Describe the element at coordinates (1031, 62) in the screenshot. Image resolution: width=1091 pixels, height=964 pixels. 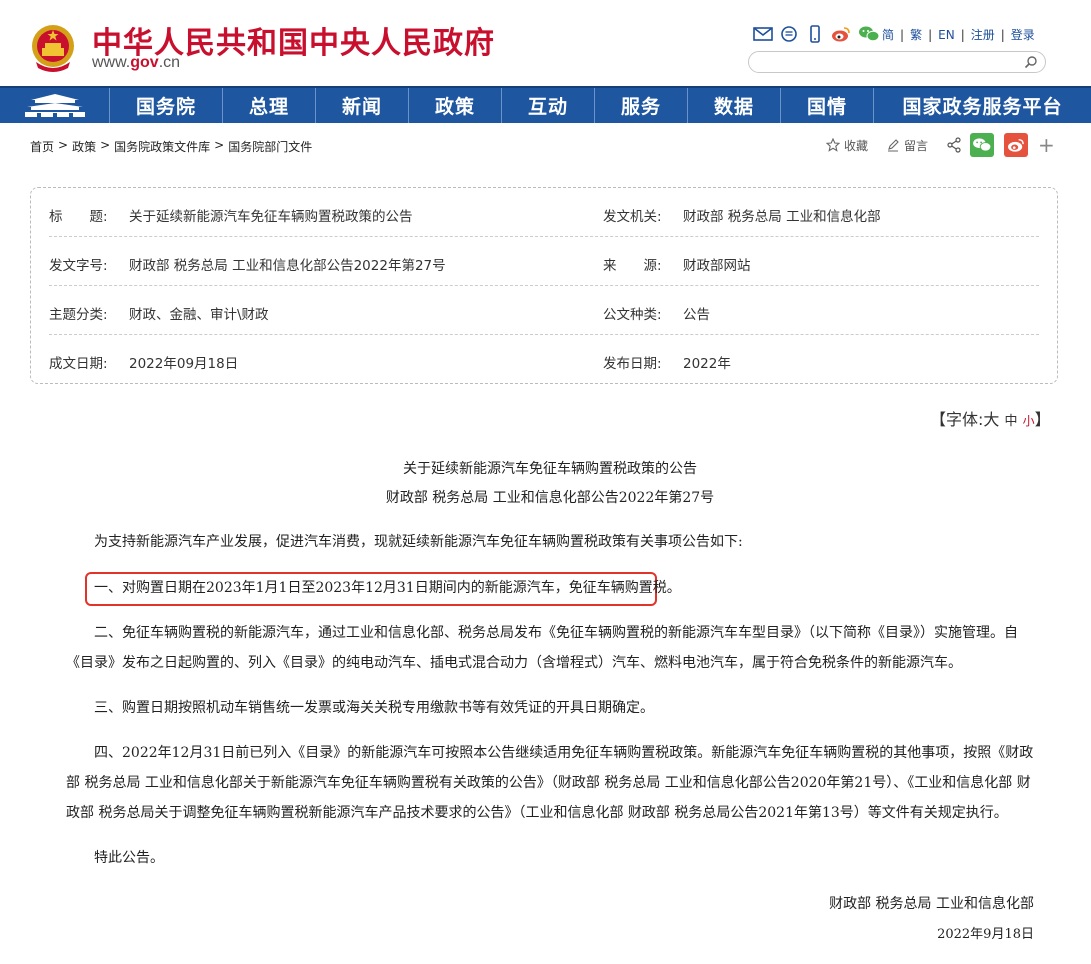
I see `search-icon` at that location.